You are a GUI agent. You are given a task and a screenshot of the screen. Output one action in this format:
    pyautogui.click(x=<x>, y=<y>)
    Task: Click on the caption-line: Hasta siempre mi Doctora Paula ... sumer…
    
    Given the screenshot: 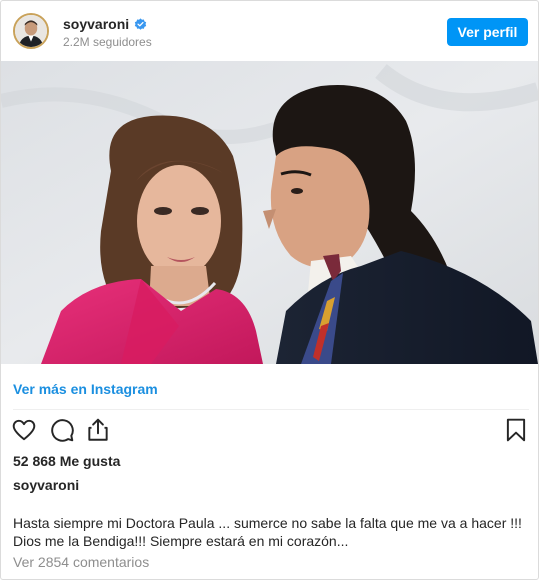 What is the action you would take?
    pyautogui.click(x=267, y=523)
    